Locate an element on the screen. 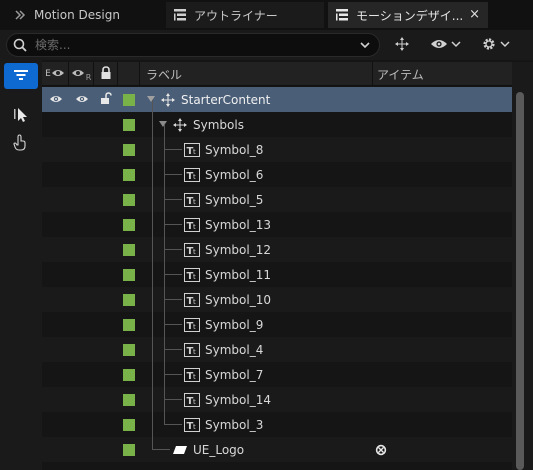 The height and width of the screenshot is (470, 533). select-tool-button is located at coordinates (21, 116).